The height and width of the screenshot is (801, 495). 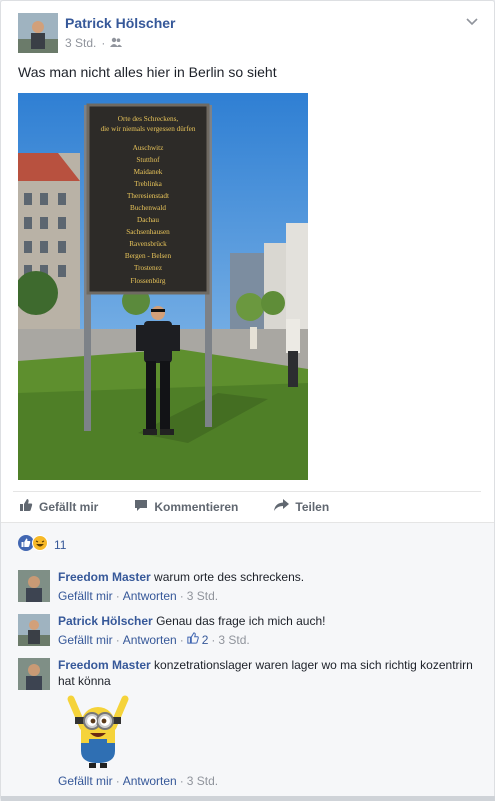 I want to click on sign-line: Theresienstadt, so click(x=148, y=196).